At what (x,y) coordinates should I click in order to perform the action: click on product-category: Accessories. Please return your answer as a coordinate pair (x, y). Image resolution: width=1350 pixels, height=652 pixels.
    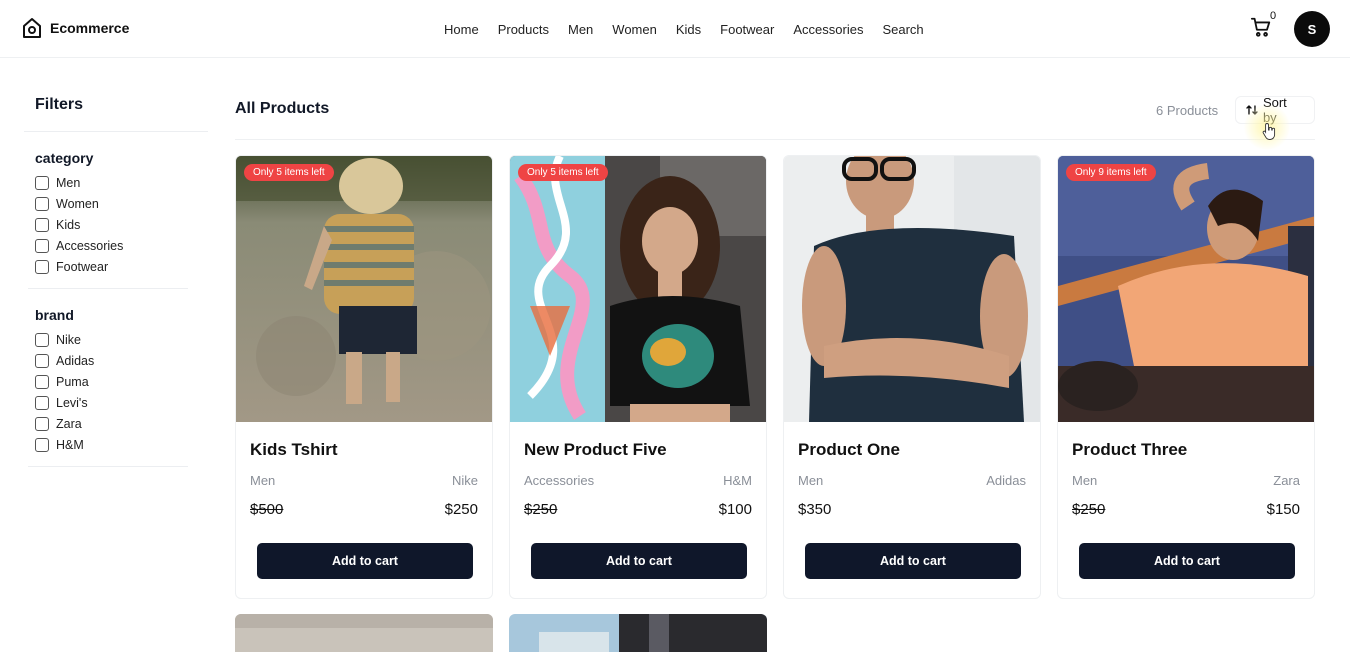
    Looking at the image, I should click on (559, 480).